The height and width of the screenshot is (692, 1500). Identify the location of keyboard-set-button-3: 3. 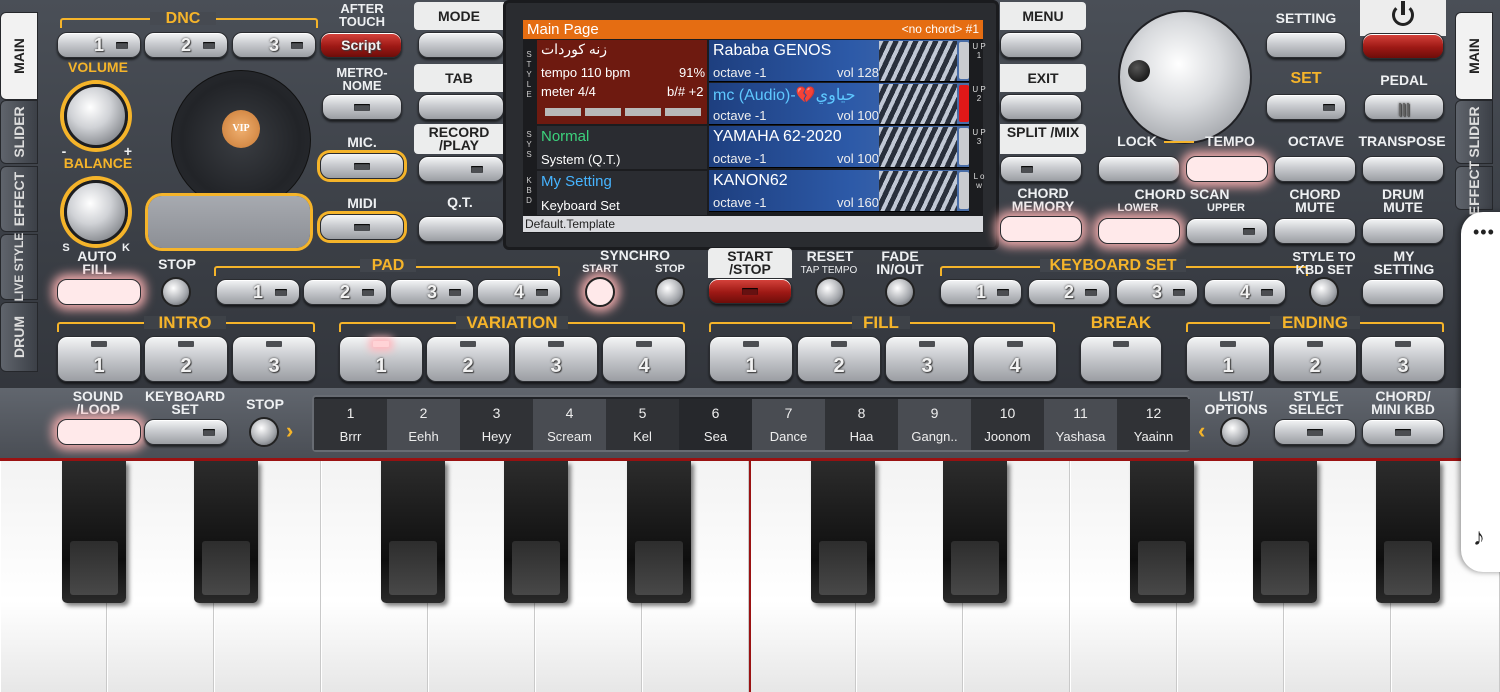
(1157, 292).